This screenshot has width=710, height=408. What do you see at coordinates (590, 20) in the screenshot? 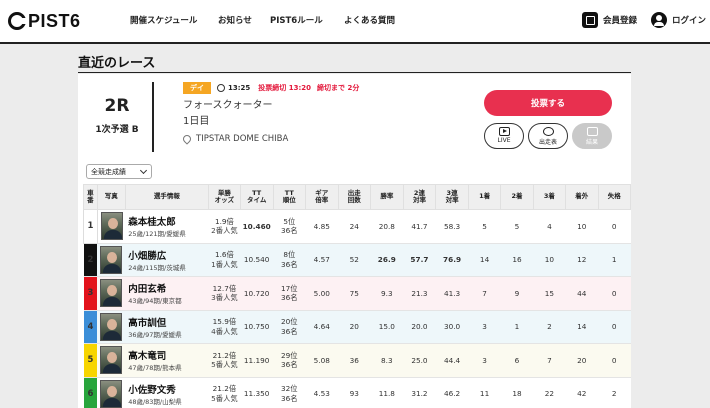
I see `edit-icon` at bounding box center [590, 20].